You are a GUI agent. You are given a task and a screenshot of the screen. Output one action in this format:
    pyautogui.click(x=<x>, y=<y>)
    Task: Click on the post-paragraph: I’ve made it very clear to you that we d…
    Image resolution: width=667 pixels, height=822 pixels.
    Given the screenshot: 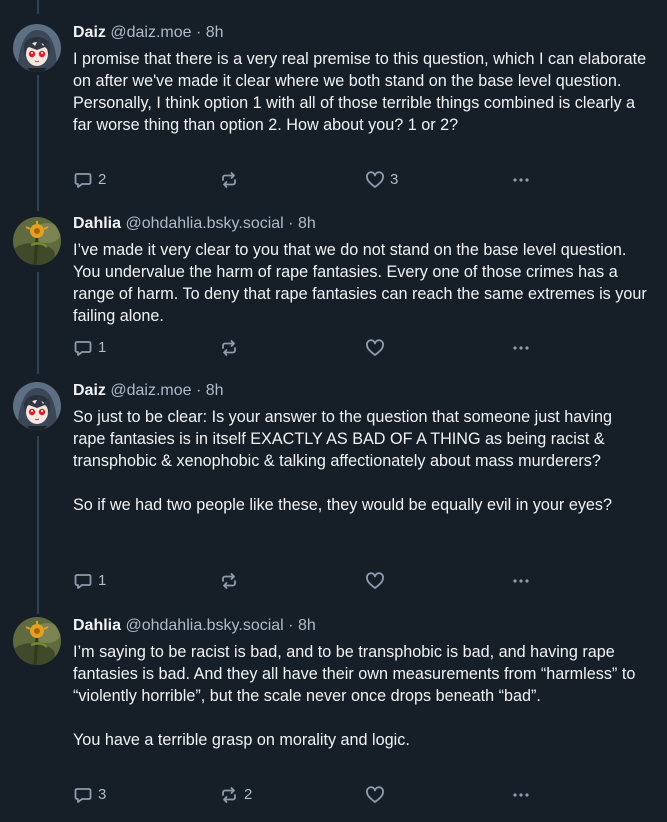 What is the action you would take?
    pyautogui.click(x=360, y=283)
    